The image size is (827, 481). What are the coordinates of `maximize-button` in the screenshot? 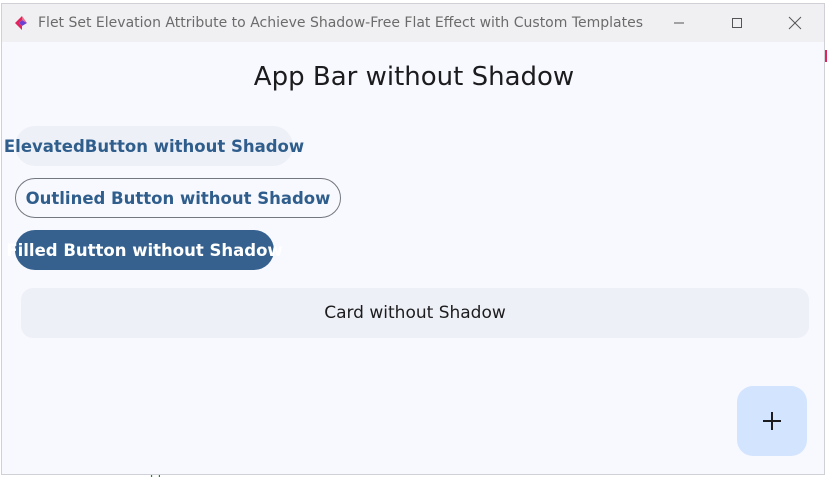 It's located at (737, 23).